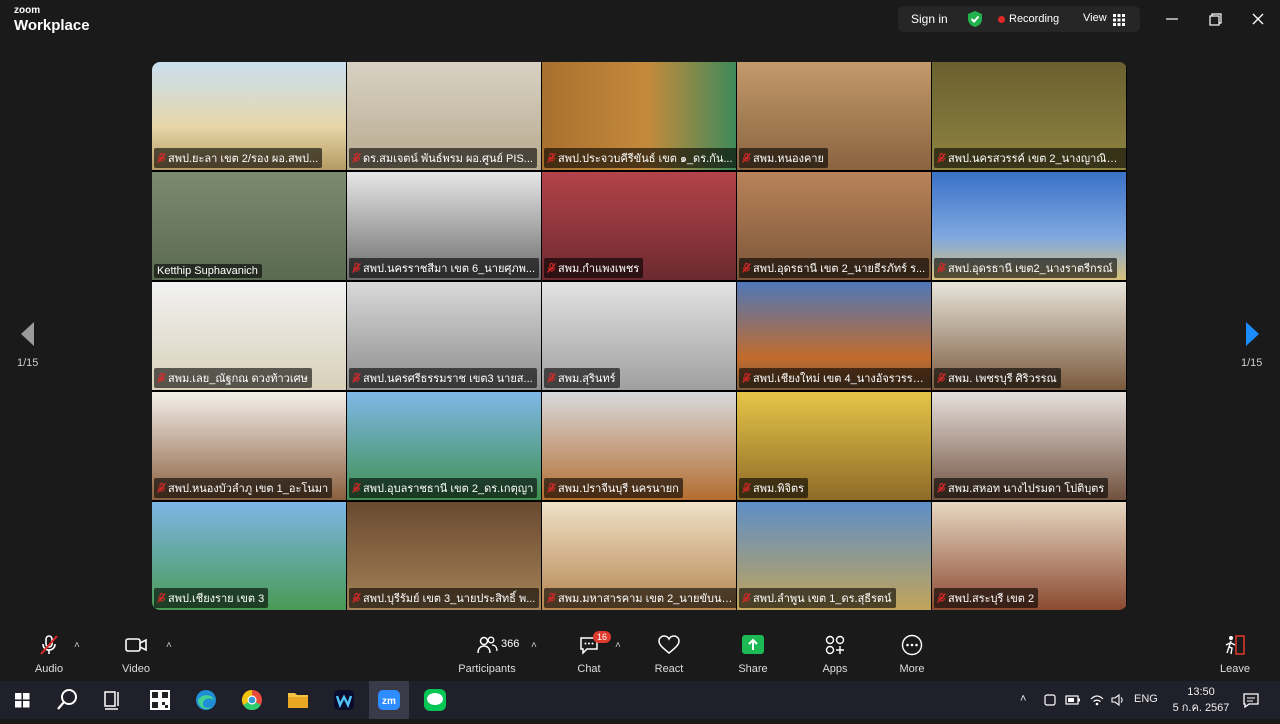 The image size is (1280, 724). I want to click on volume-icon, so click(1118, 701).